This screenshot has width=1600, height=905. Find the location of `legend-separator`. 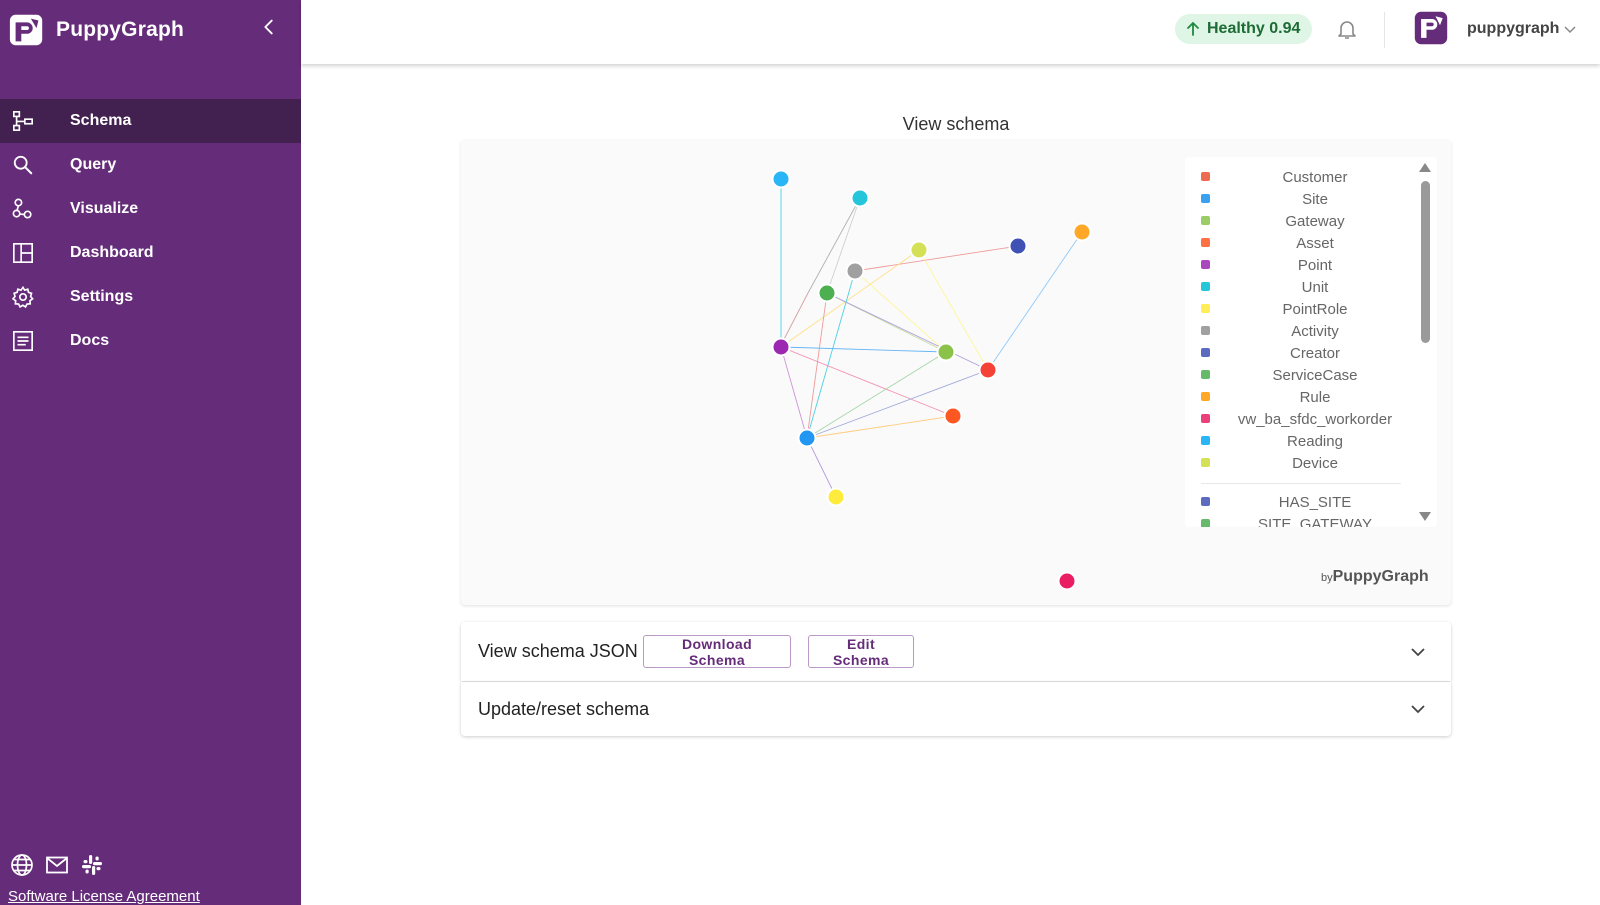

legend-separator is located at coordinates (1301, 483).